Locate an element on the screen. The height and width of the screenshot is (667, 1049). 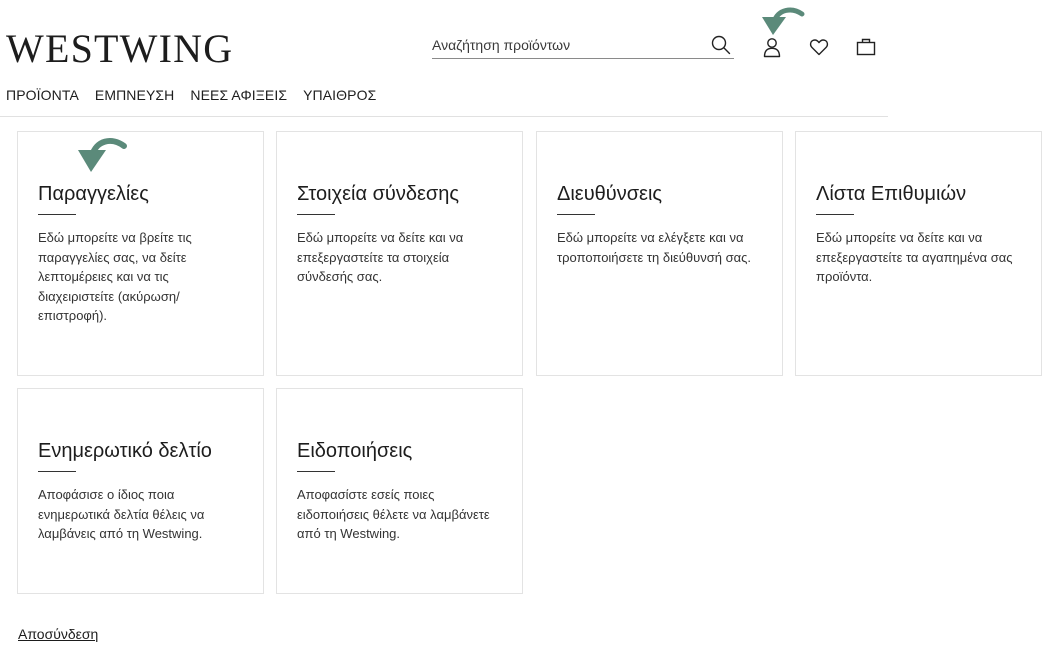
nav-divider is located at coordinates (444, 116).